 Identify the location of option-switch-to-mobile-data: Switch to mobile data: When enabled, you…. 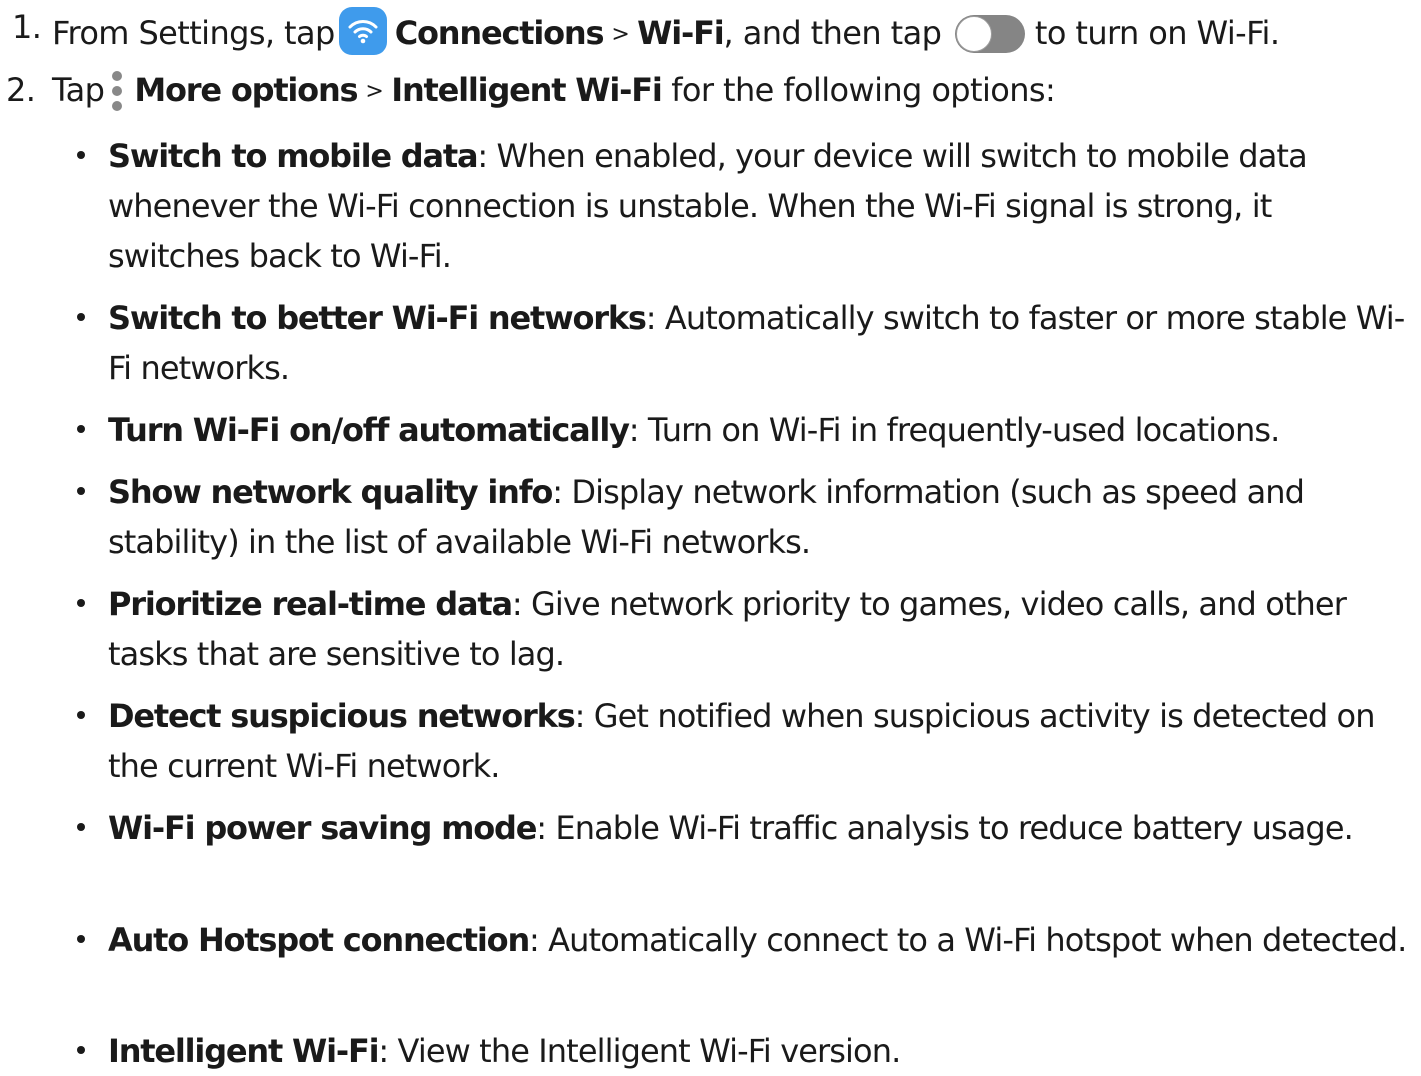
(742, 206).